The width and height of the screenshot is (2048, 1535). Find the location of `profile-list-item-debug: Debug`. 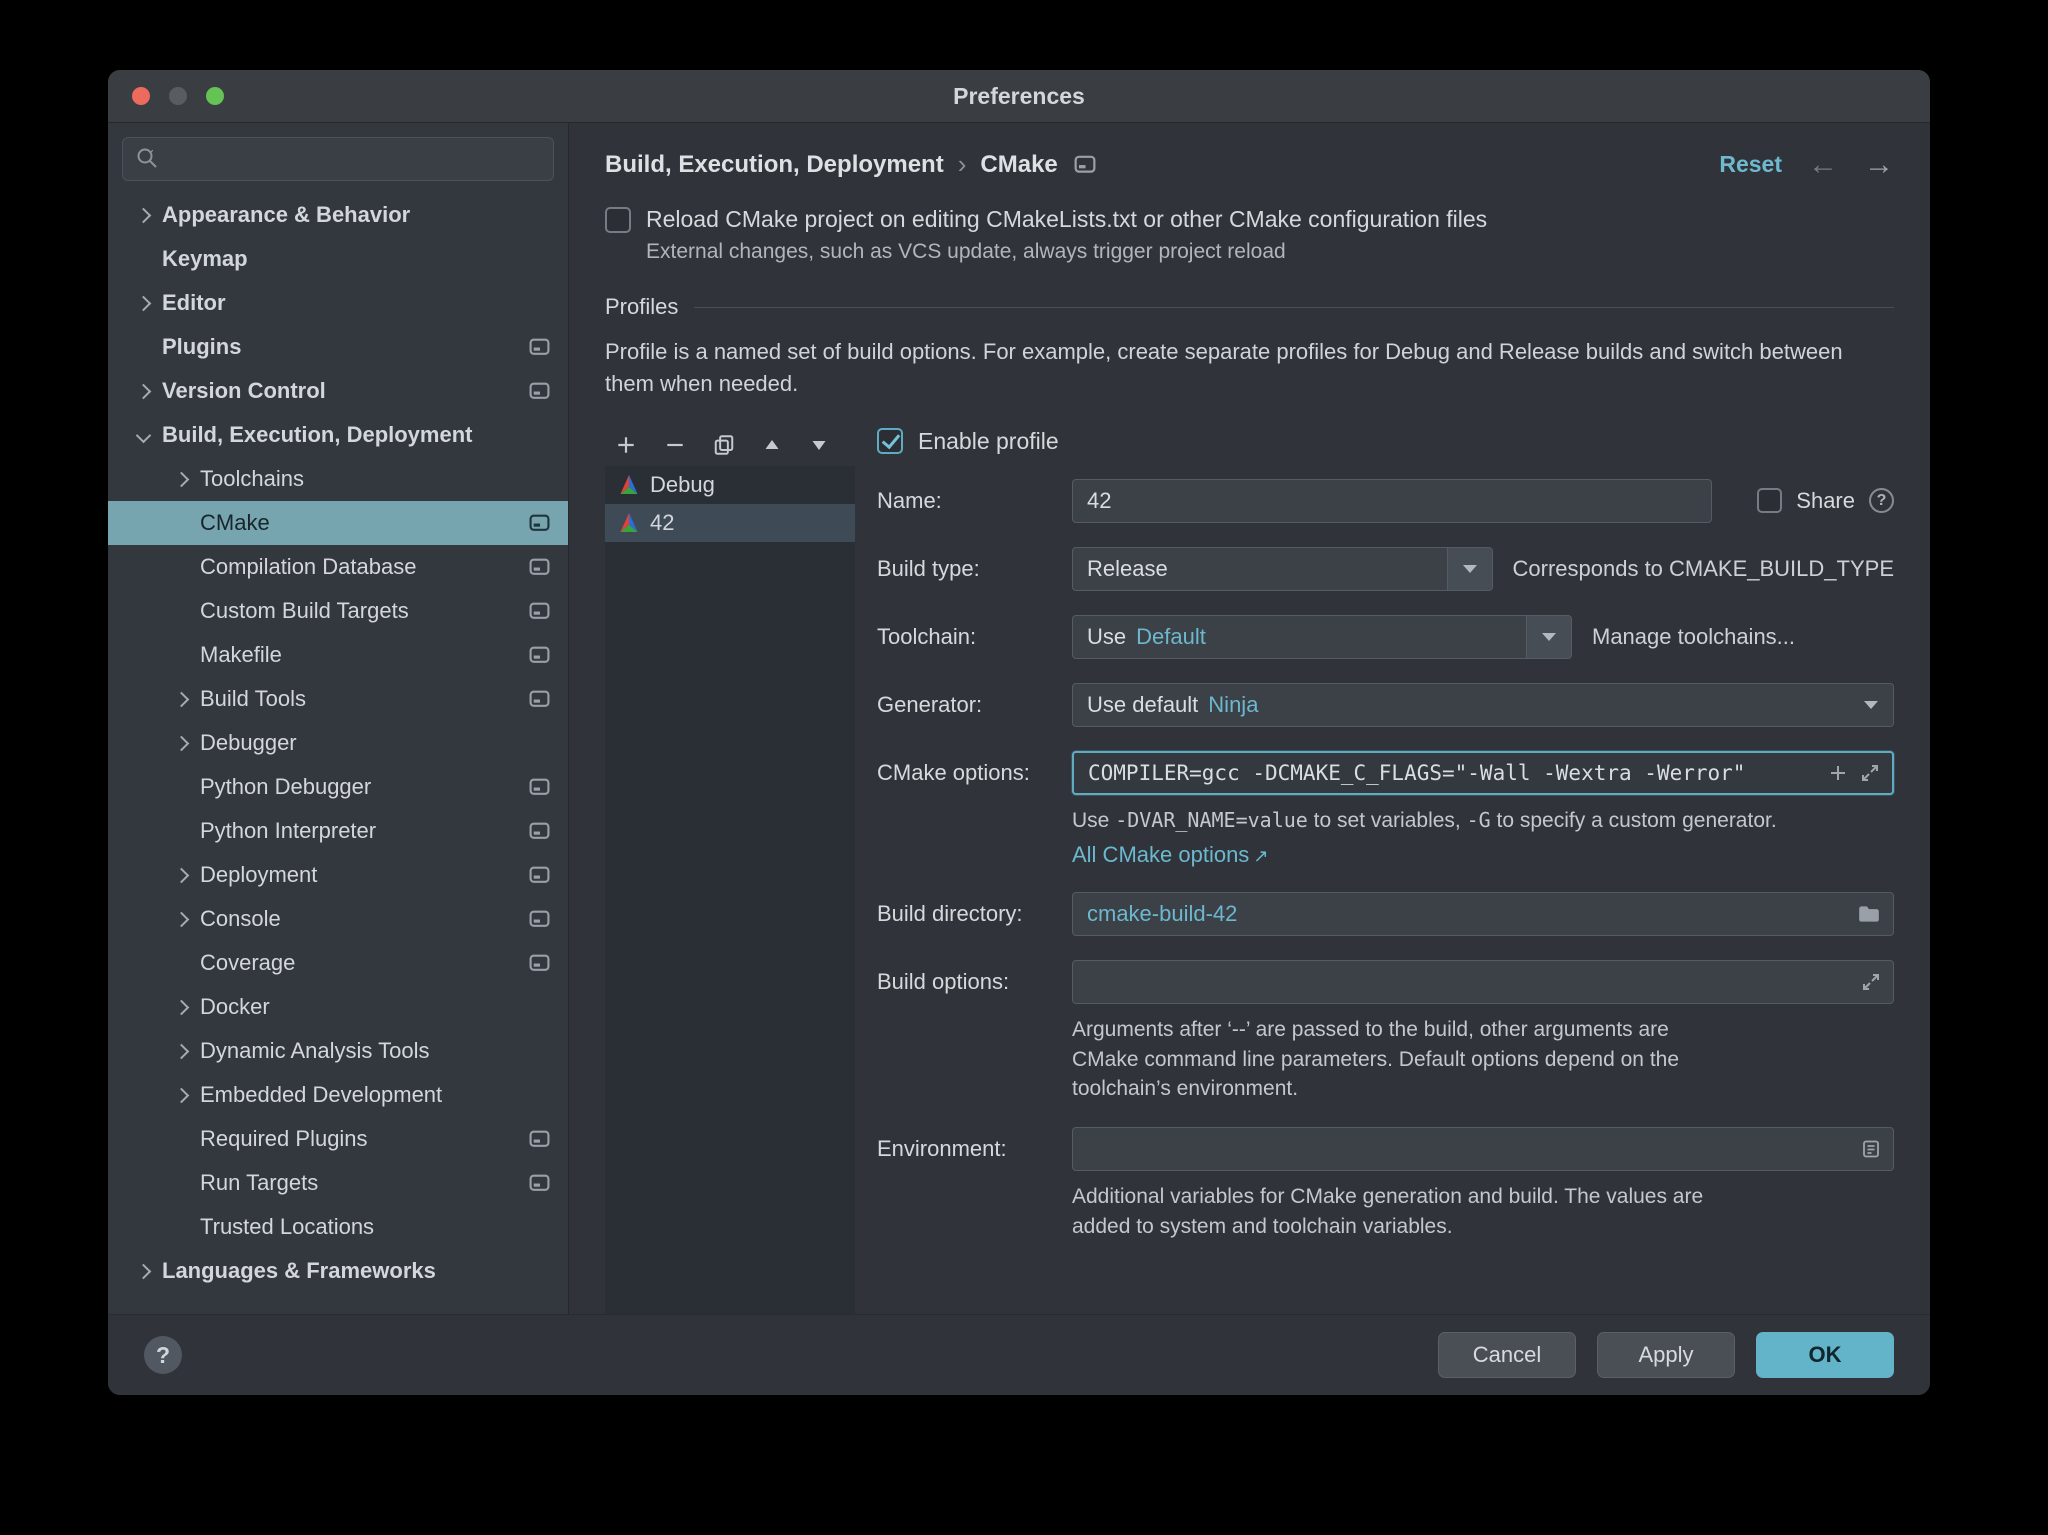

profile-list-item-debug: Debug is located at coordinates (730, 485).